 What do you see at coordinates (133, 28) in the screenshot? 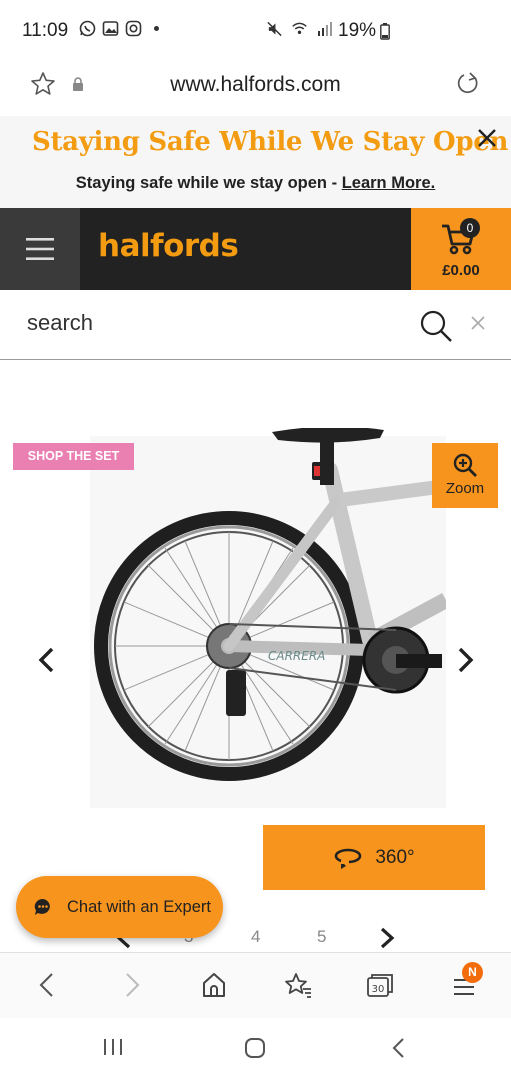
I see `instagram-icon` at bounding box center [133, 28].